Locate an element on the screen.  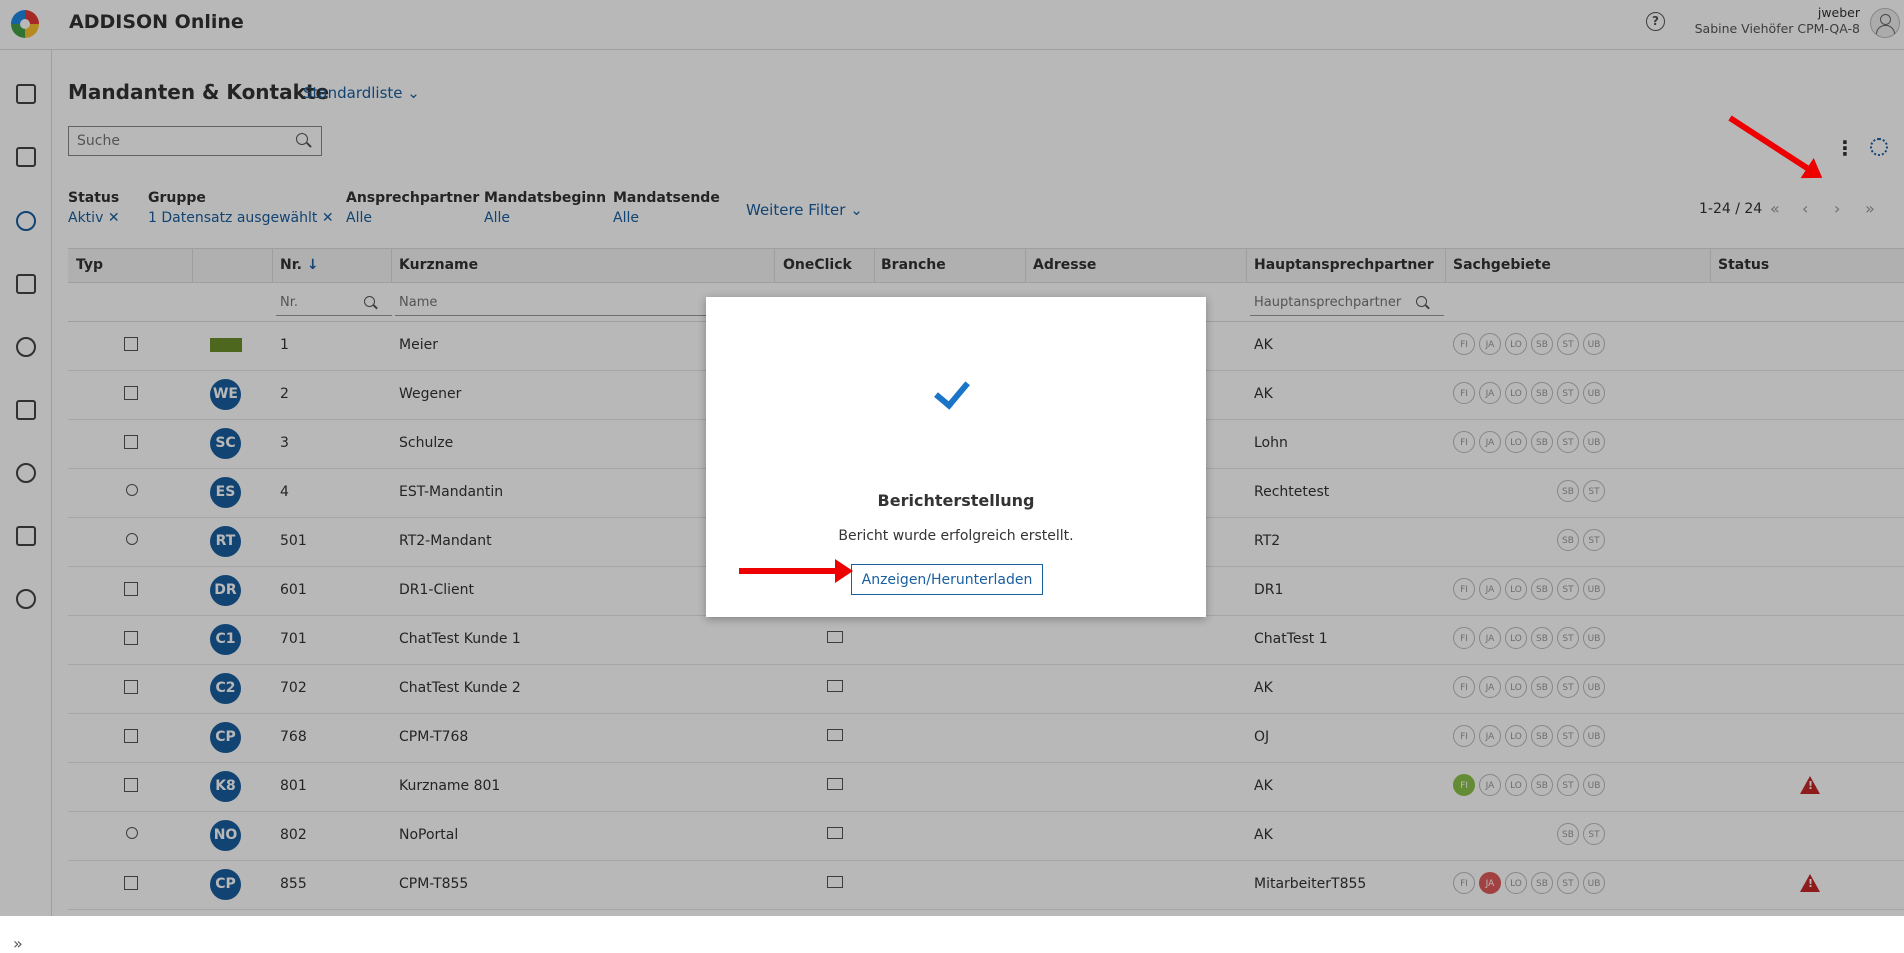
checkmark-icon is located at coordinates (952, 391).